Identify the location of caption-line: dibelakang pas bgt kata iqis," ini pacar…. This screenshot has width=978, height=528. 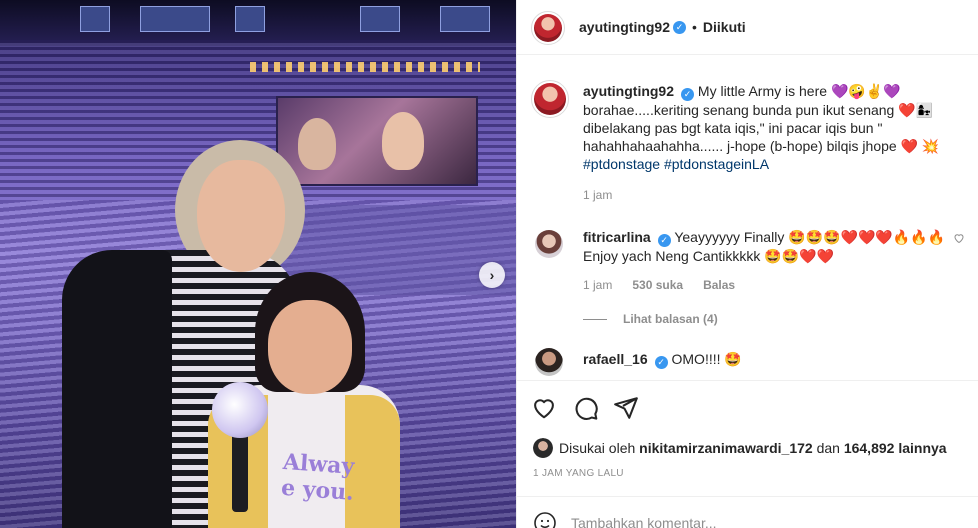
(733, 128).